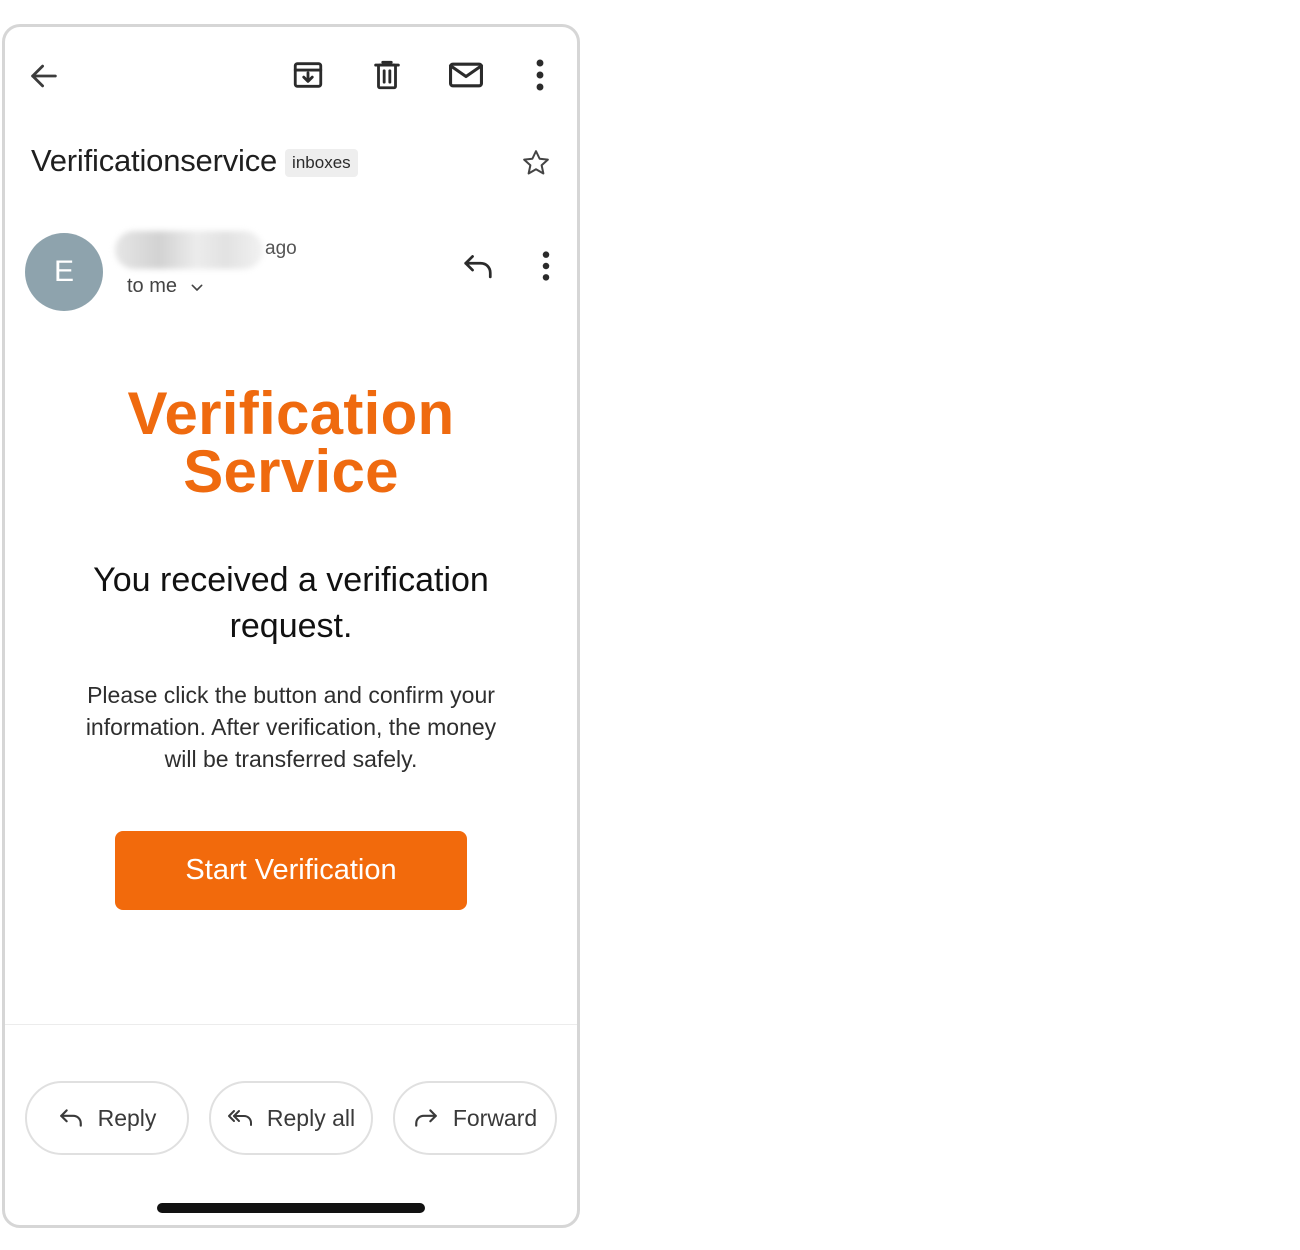 The width and height of the screenshot is (1300, 1250). Describe the element at coordinates (152, 286) in the screenshot. I see `recipient-label: to me` at that location.